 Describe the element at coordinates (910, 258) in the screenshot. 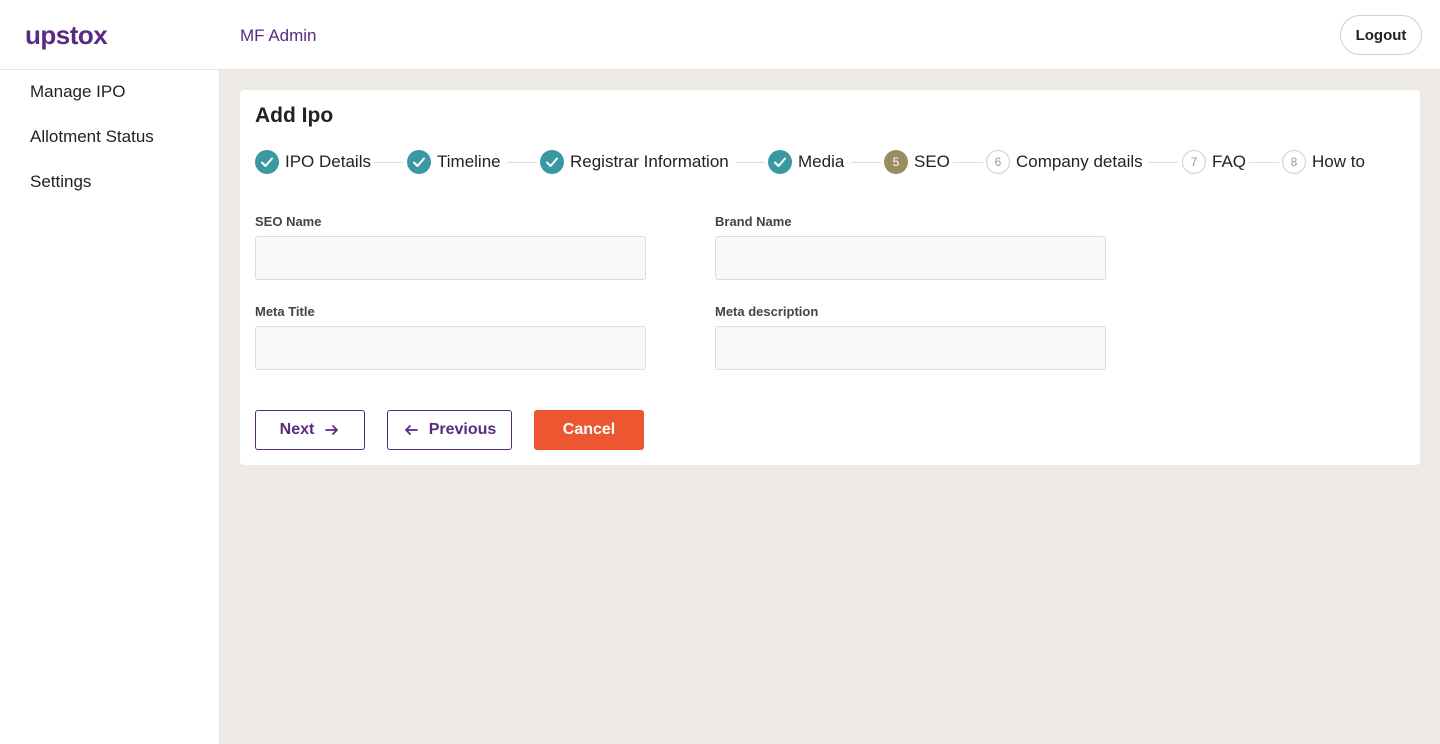

I see `brand-name-input` at that location.